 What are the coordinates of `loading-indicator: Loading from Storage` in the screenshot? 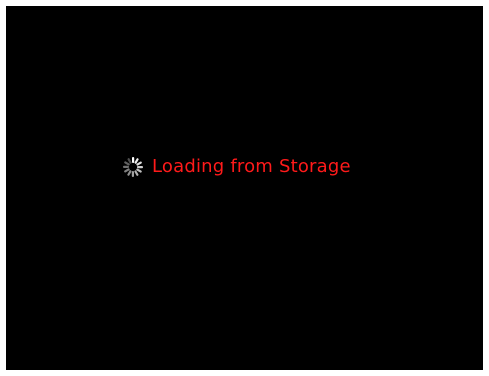 It's located at (236, 167).